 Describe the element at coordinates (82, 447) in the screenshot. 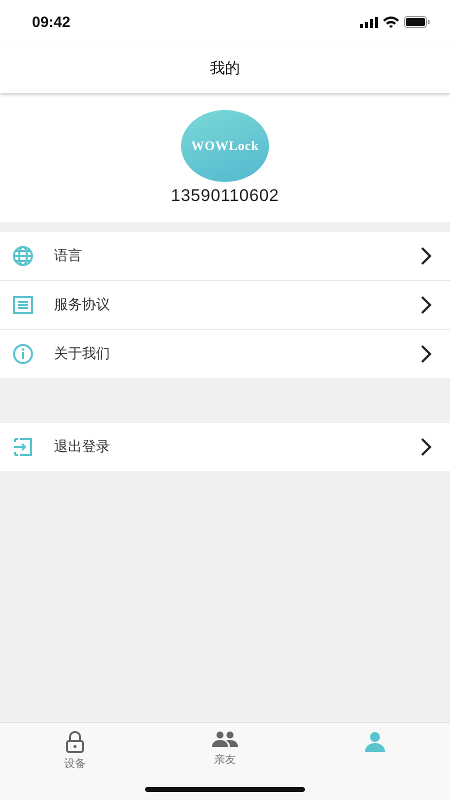

I see `menu-label: 退出登录` at that location.